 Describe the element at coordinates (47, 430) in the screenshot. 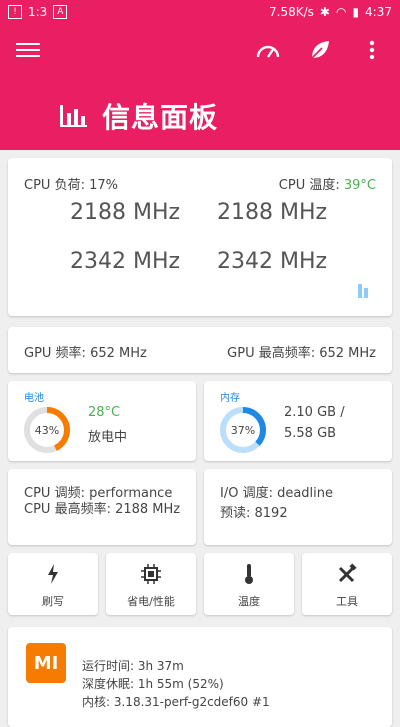

I see `battery-percent: 43%` at that location.